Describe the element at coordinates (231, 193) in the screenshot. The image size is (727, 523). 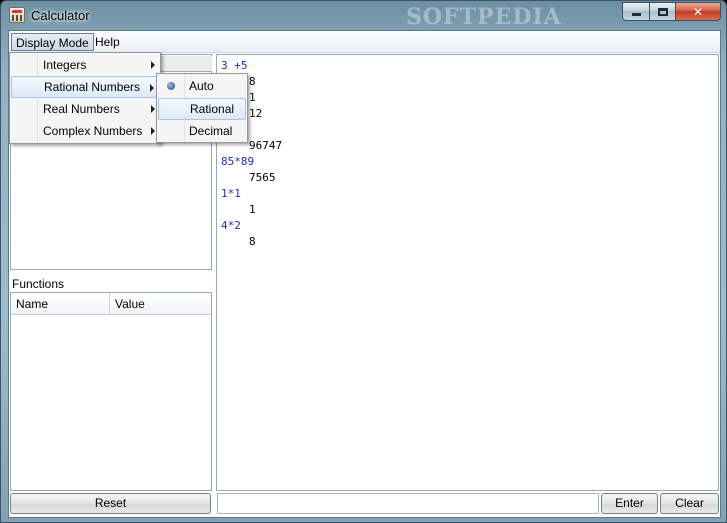
I see `output-input-line: 1*1` at that location.